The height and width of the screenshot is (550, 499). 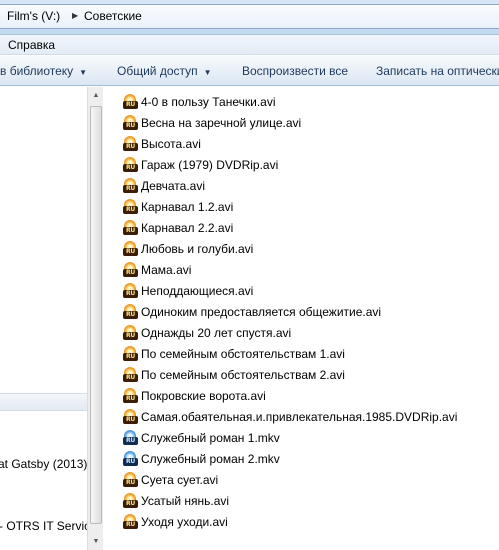 I want to click on file-name: Однажды 20 лет спустя.avi, so click(x=216, y=332).